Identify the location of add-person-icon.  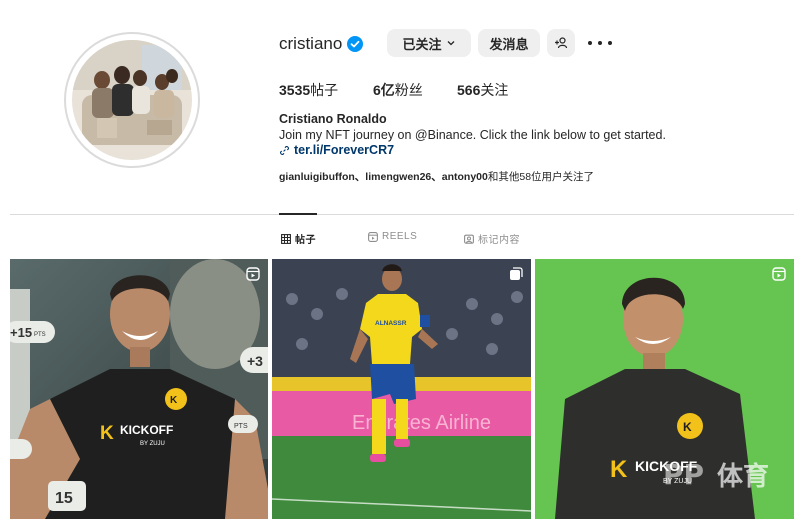
(561, 43).